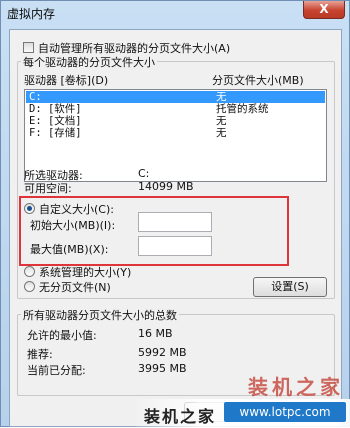 The width and height of the screenshot is (350, 428). Describe the element at coordinates (175, 222) in the screenshot. I see `initial-size-input` at that location.